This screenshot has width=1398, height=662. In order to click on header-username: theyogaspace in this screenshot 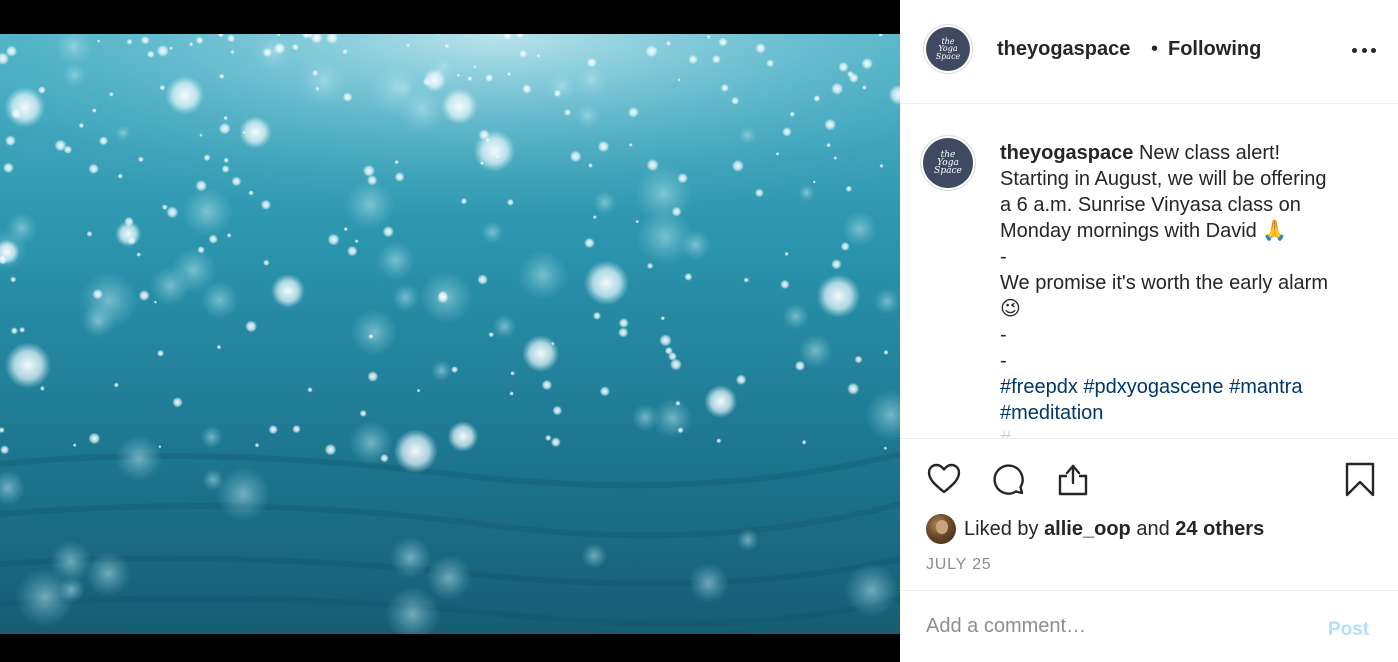, I will do `click(1063, 49)`.